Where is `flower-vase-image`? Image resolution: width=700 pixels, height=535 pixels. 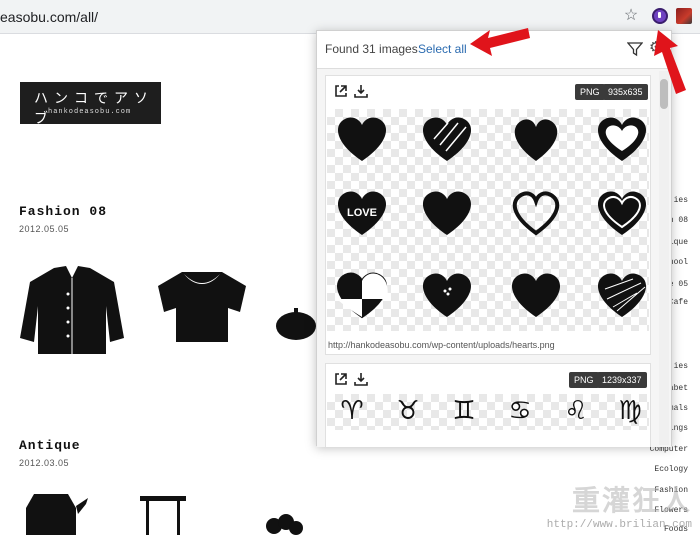 flower-vase-image is located at coordinates (284, 524).